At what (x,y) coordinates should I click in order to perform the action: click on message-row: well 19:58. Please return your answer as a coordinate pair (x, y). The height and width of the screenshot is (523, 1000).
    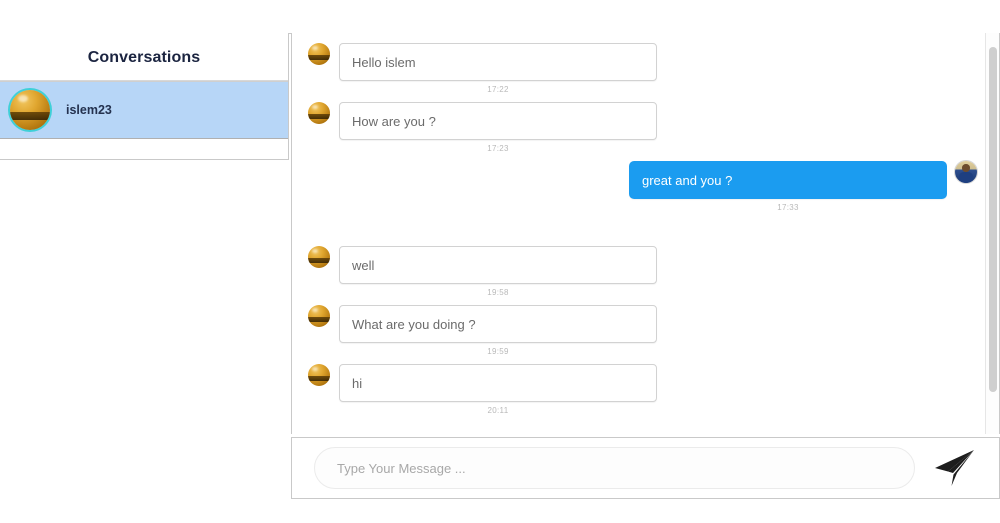
    Looking at the image, I should click on (639, 275).